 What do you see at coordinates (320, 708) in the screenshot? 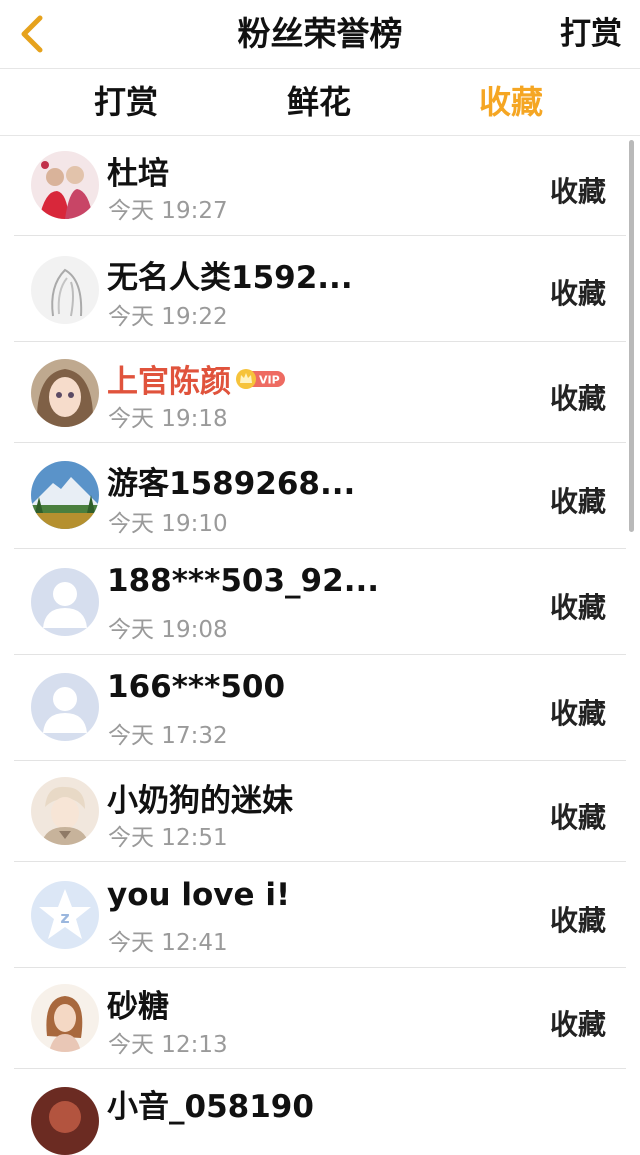
I see `list-item: 166***500 今天 17:32 收藏` at bounding box center [320, 708].